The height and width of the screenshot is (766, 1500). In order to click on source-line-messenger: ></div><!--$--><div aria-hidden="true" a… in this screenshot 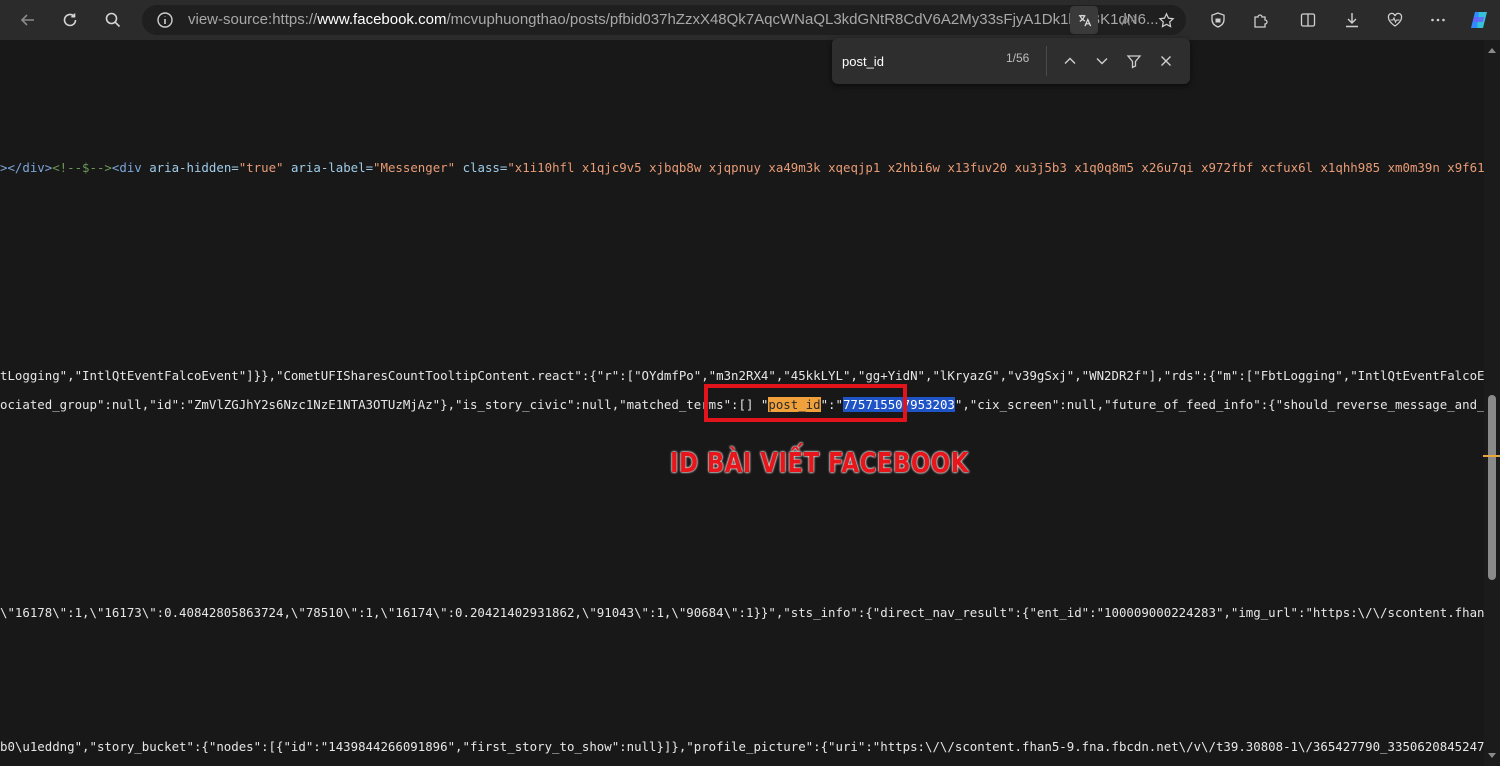, I will do `click(742, 168)`.